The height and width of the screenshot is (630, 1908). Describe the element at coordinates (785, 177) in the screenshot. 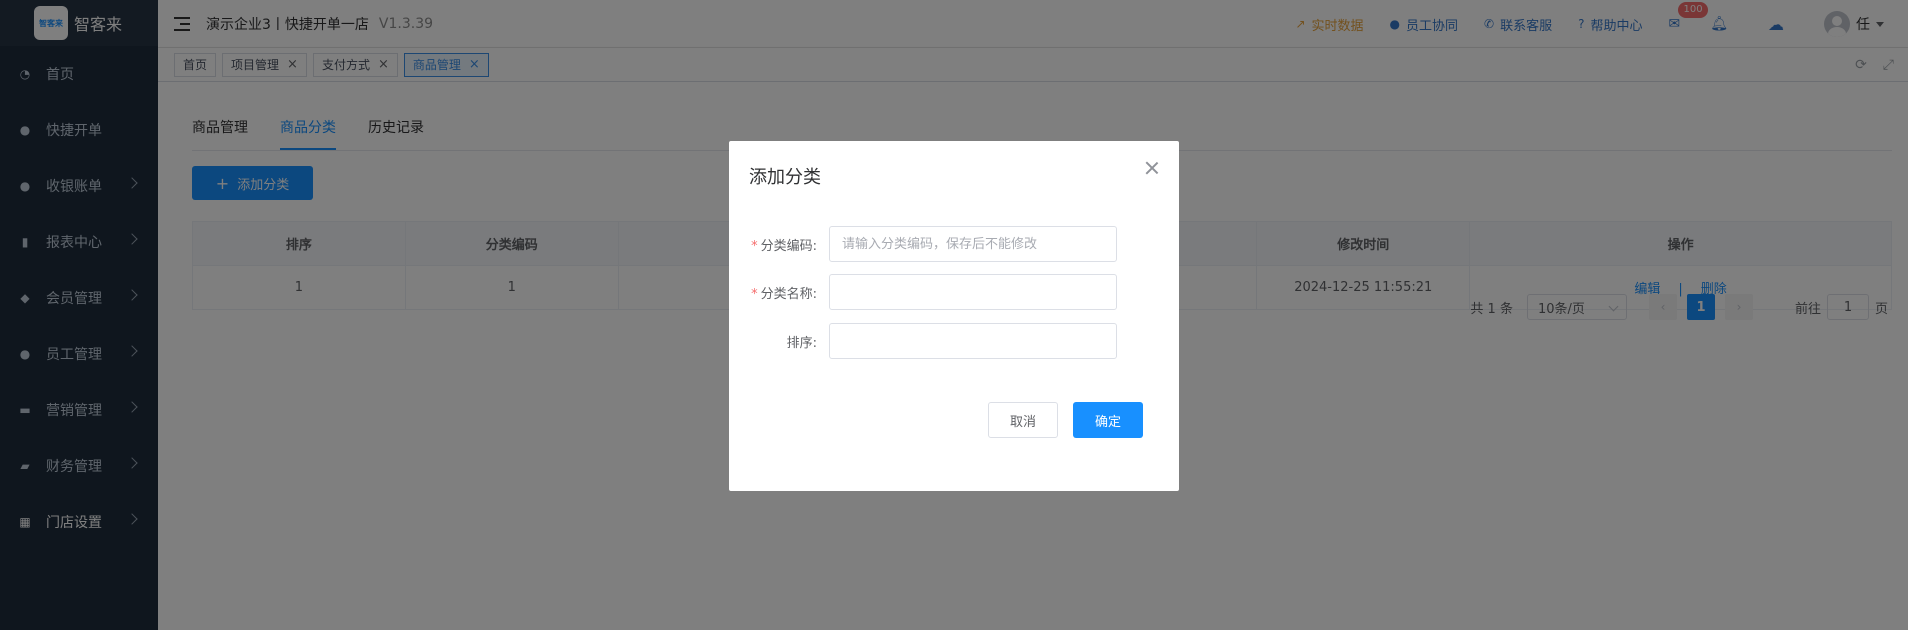

I see `dialog-title: 添加分类` at that location.